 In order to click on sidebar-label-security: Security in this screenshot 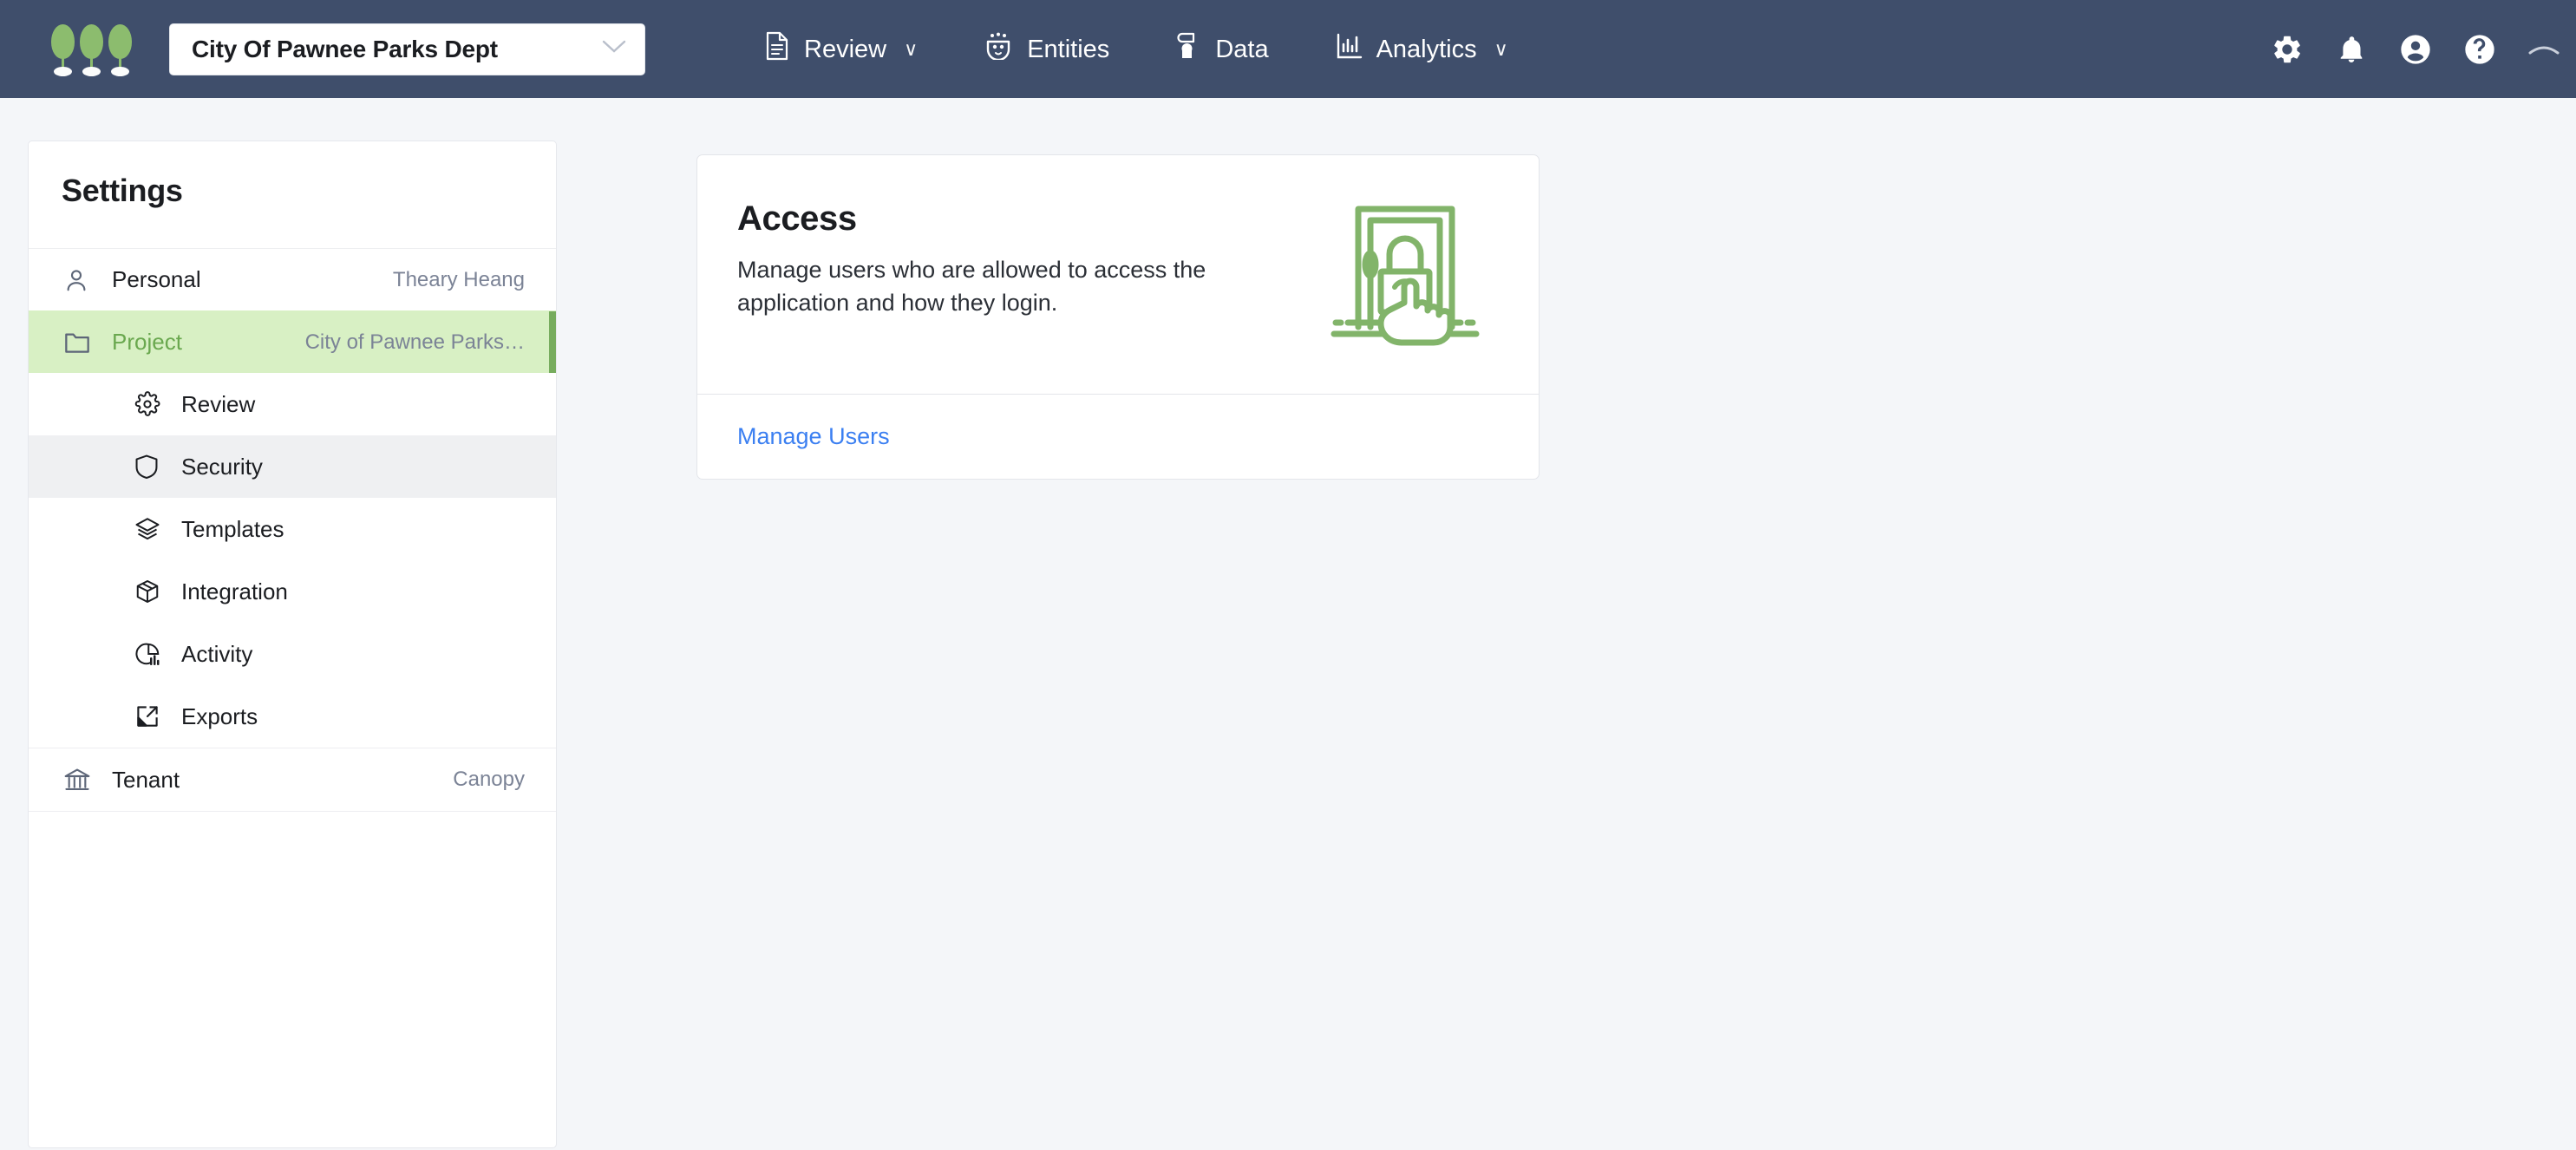, I will do `click(222, 466)`.